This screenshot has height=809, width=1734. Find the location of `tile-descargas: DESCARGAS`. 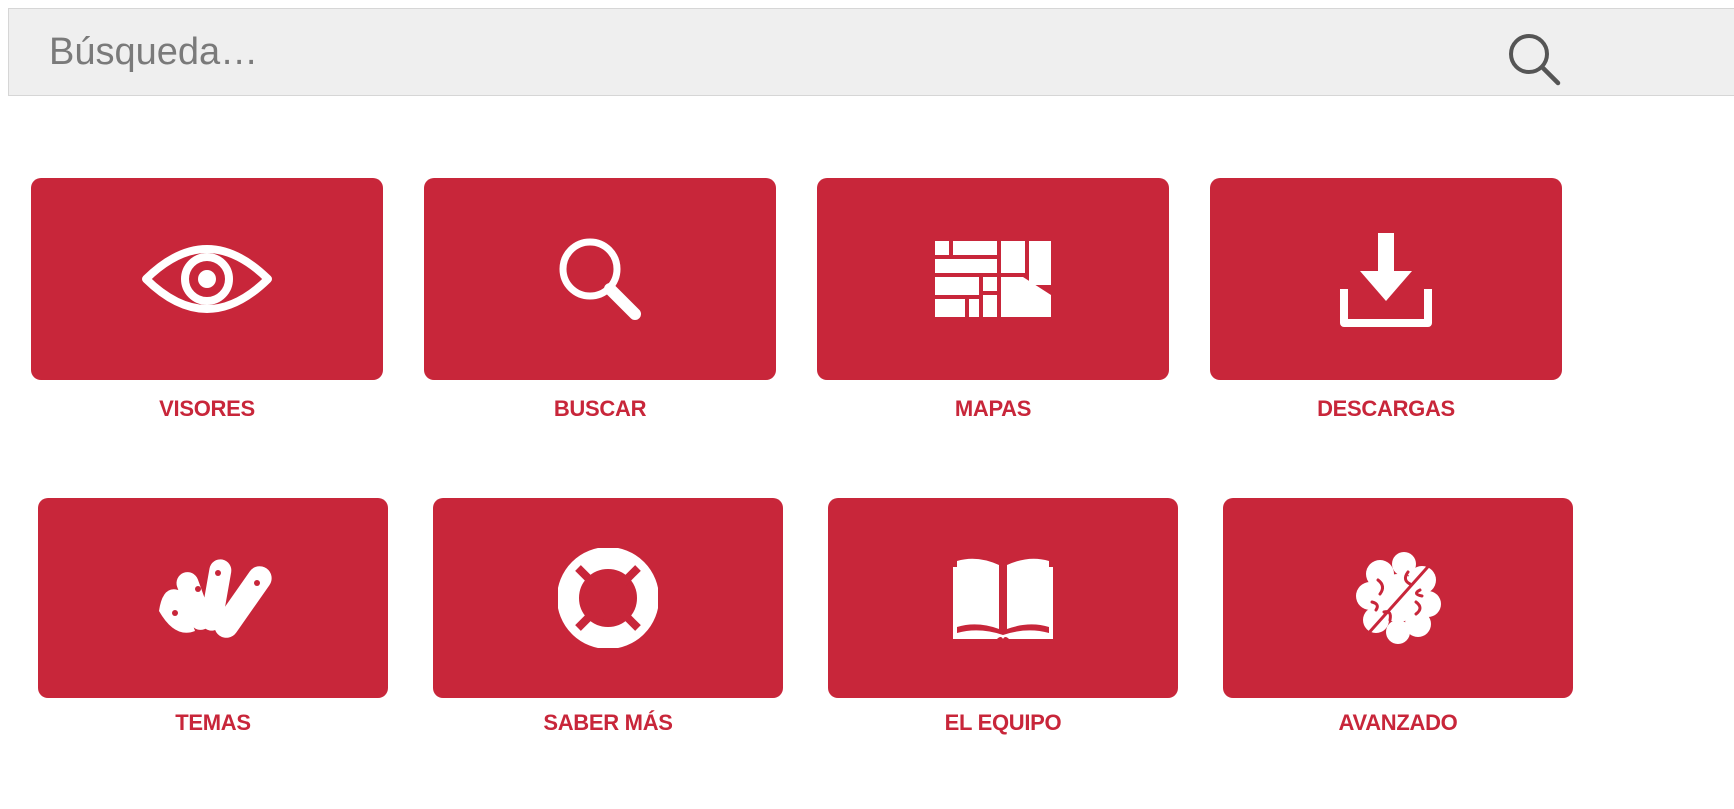

tile-descargas: DESCARGAS is located at coordinates (1386, 300).